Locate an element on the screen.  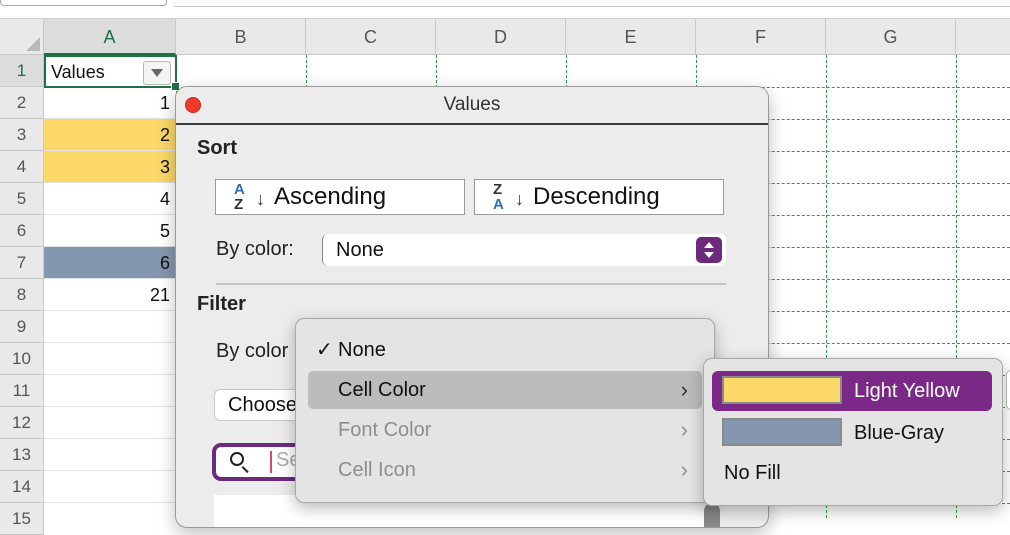
row-header-15: 15 is located at coordinates (22, 519).